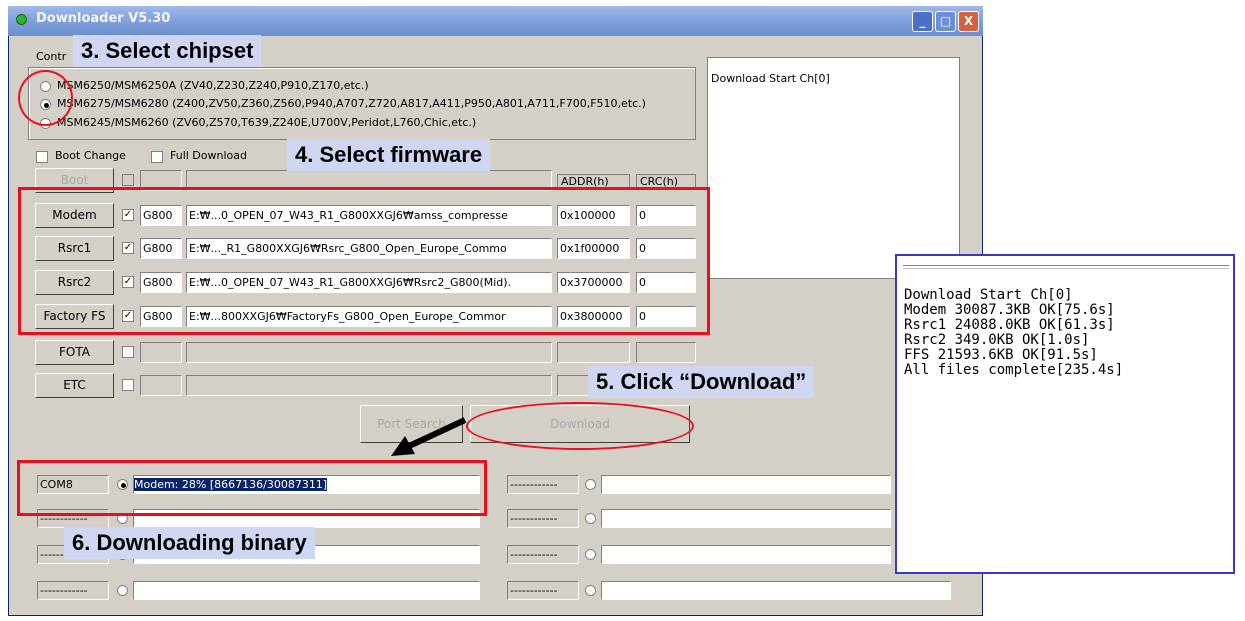  What do you see at coordinates (252, 488) in the screenshot?
I see `progress-highlight-box` at bounding box center [252, 488].